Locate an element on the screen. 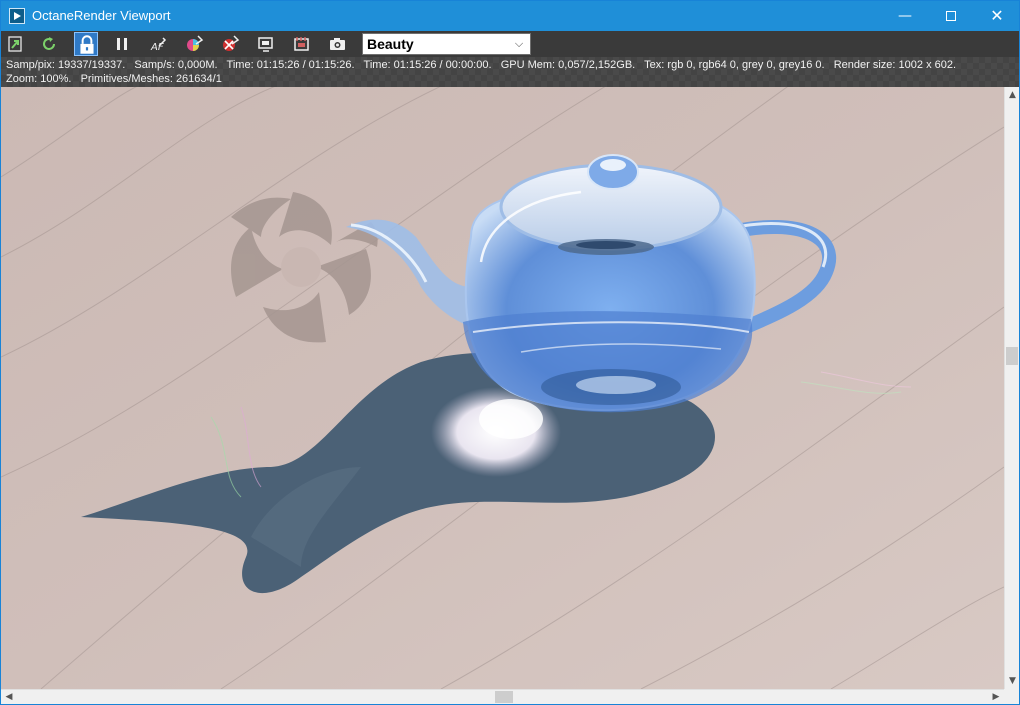 The height and width of the screenshot is (705, 1020). octane-app-icon is located at coordinates (17, 16).